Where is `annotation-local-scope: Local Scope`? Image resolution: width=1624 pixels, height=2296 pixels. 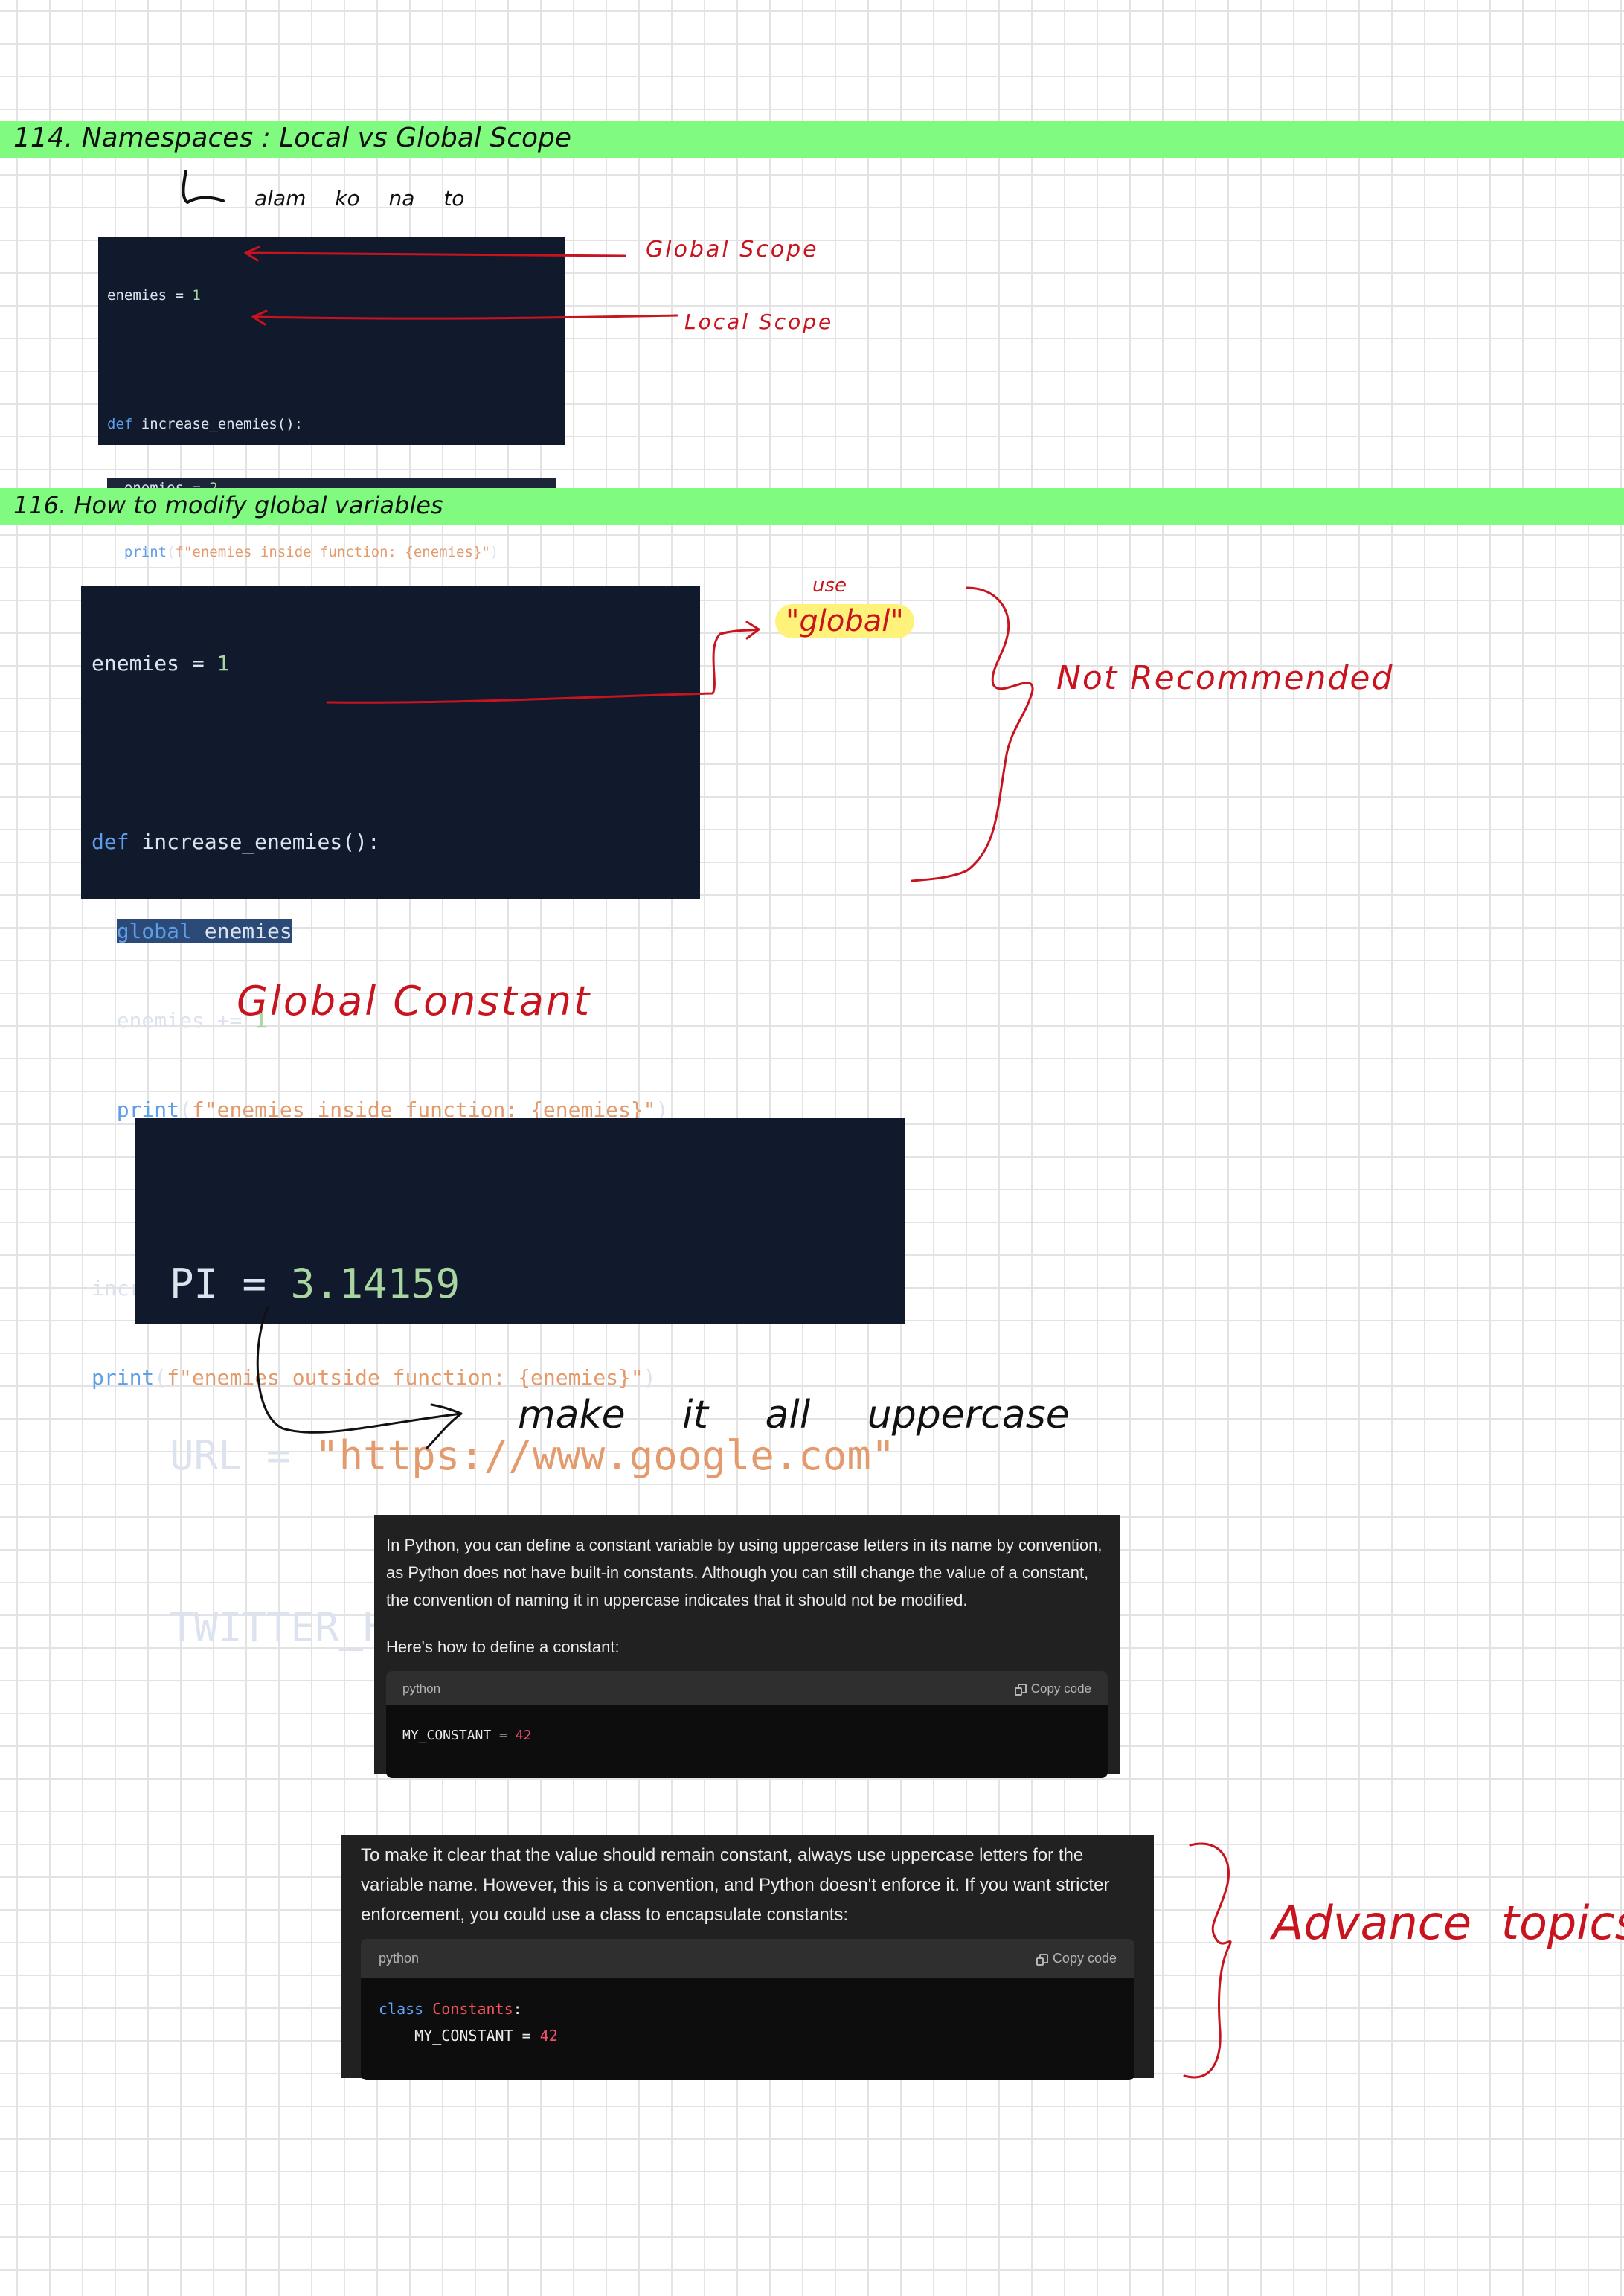 annotation-local-scope: Local Scope is located at coordinates (759, 322).